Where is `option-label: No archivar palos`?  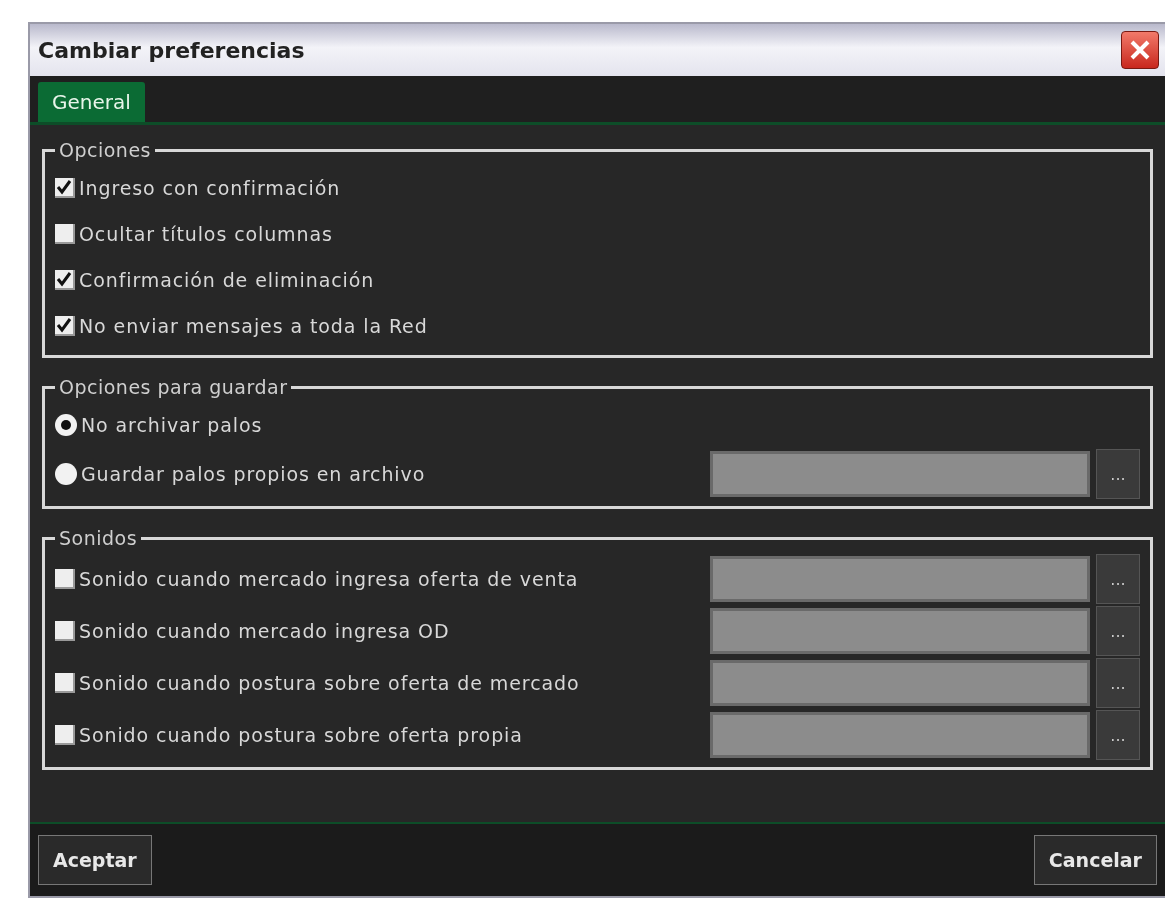 option-label: No archivar palos is located at coordinates (172, 425).